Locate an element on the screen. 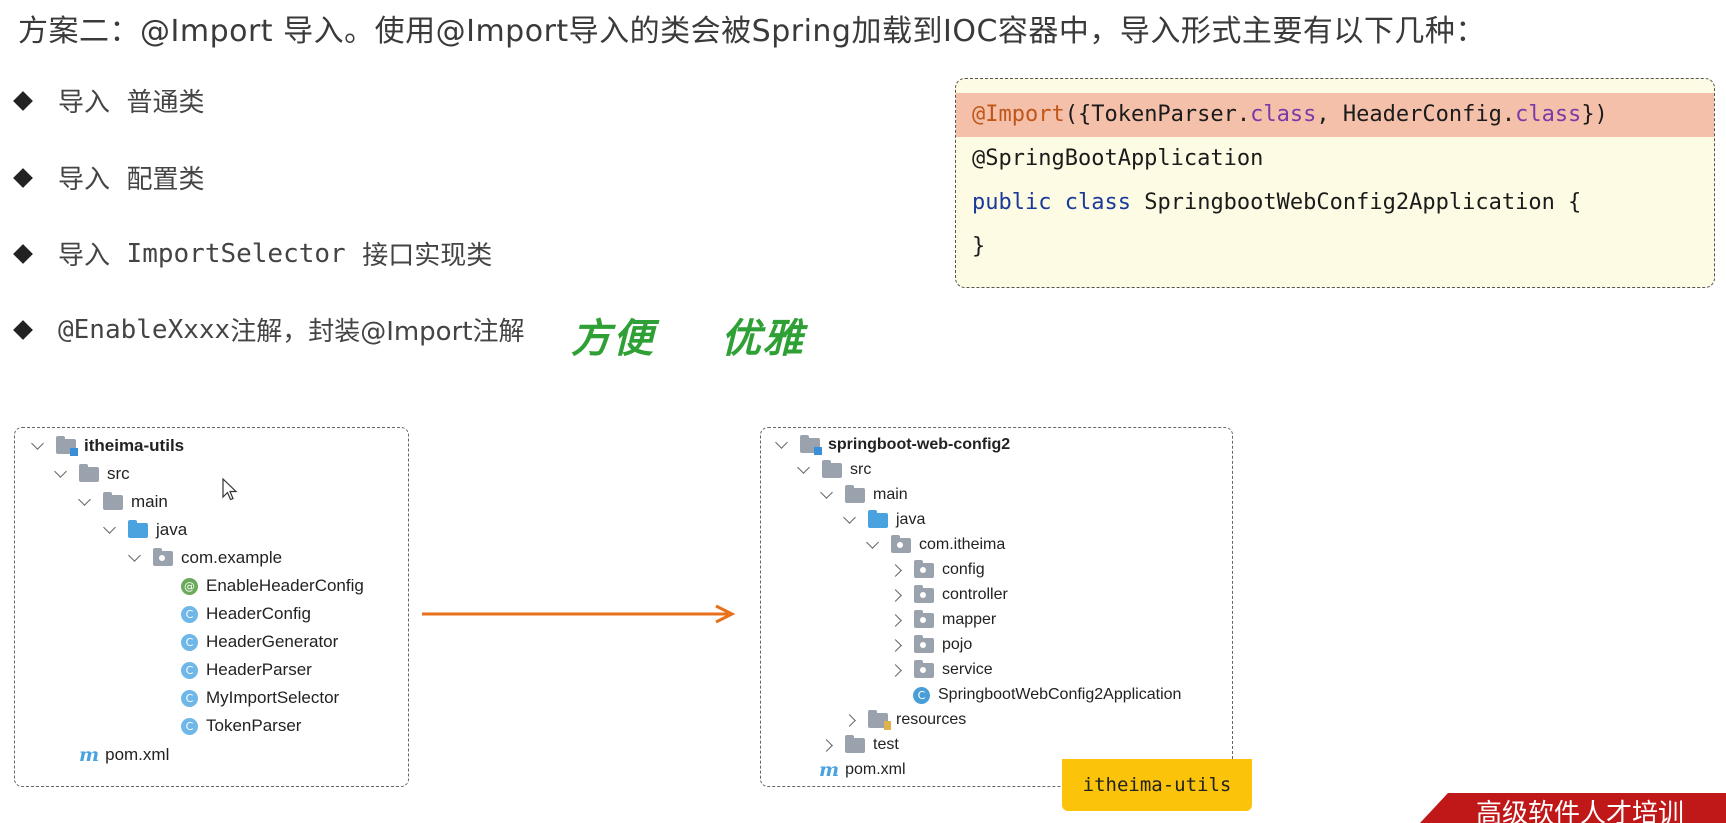 This screenshot has width=1726, height=823. bullet-config-class: 导入 配置类 is located at coordinates (109, 177).